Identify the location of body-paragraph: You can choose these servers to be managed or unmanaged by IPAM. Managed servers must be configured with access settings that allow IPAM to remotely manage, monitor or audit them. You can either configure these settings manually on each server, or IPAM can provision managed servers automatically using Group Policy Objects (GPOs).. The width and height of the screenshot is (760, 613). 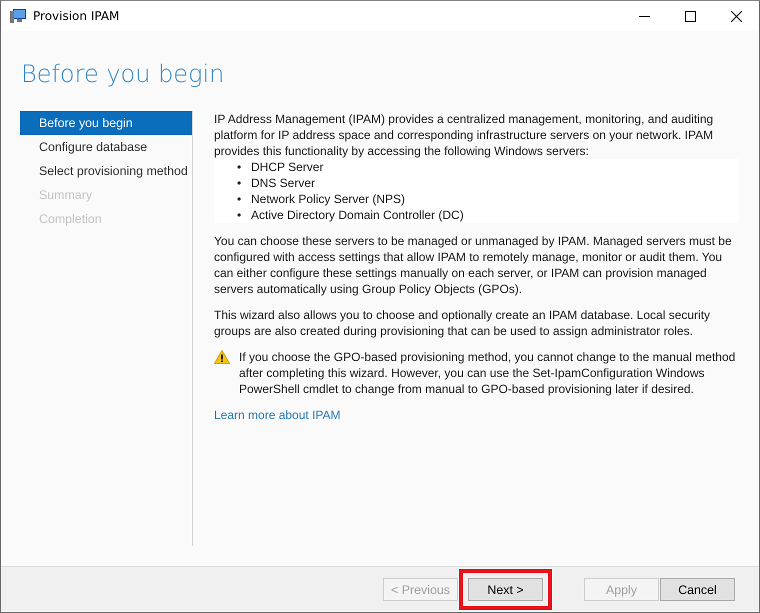
(473, 265).